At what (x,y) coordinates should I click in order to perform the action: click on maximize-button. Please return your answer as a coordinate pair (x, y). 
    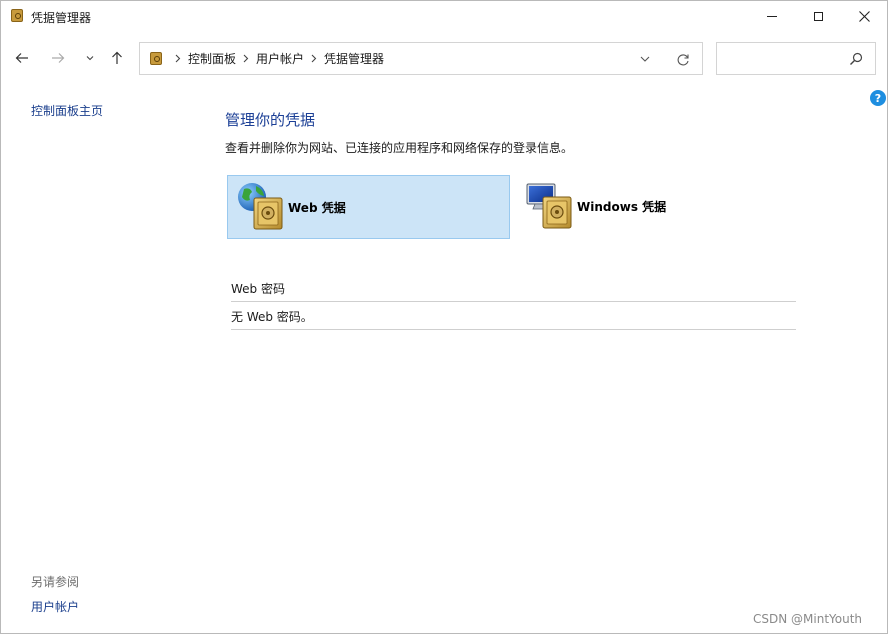
    Looking at the image, I should click on (818, 16).